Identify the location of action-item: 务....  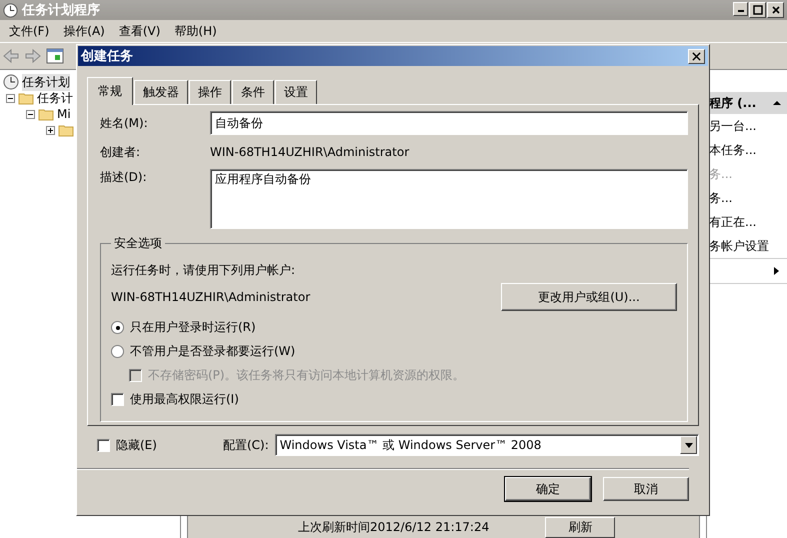
(747, 198).